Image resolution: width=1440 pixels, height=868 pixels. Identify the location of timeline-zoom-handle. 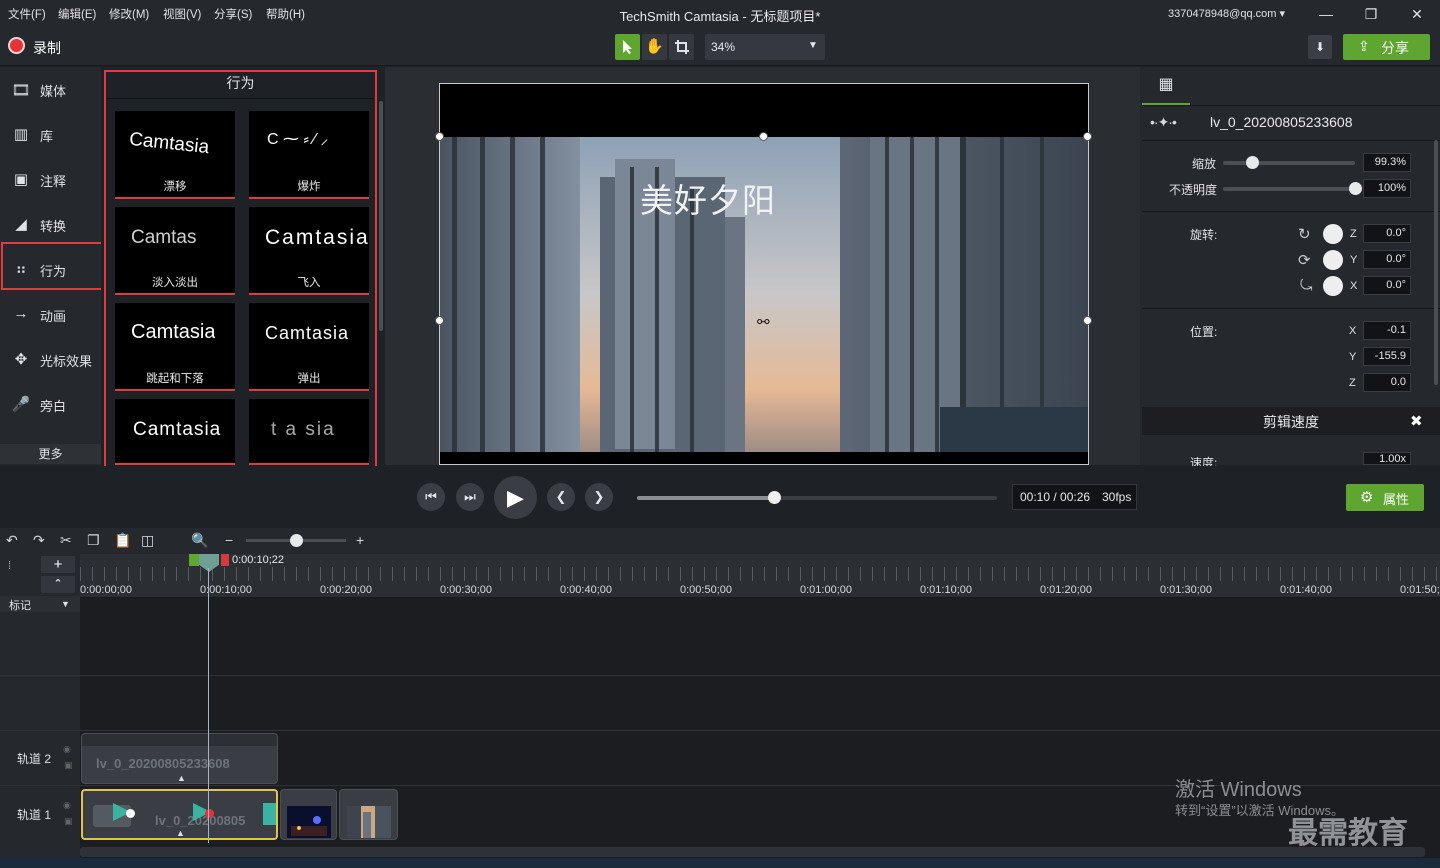
(296, 540).